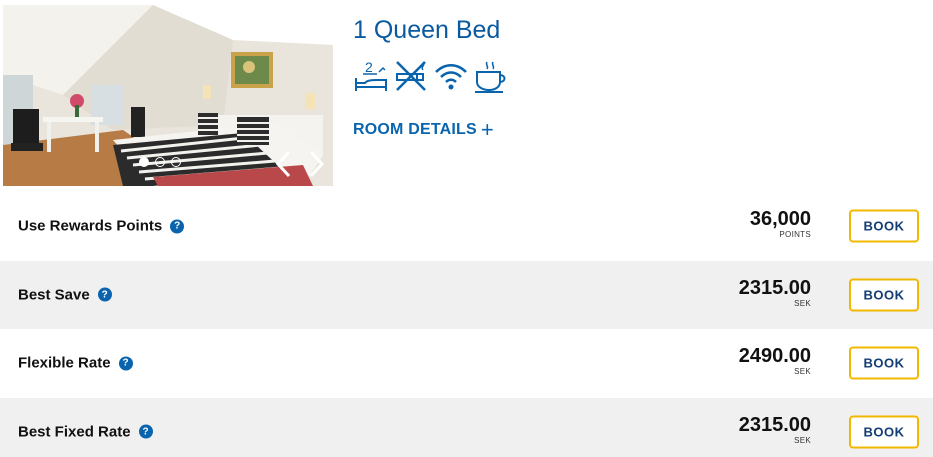  I want to click on rate-name-label: Best Save, so click(54, 295).